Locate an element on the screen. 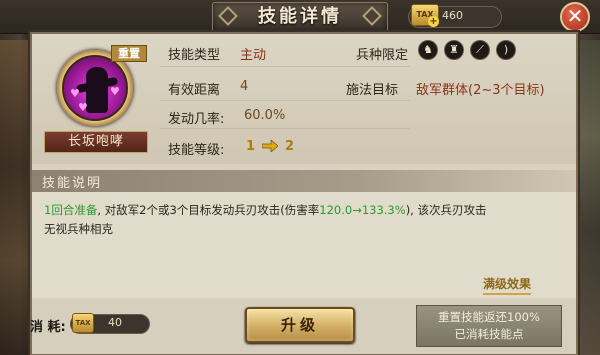 The width and height of the screenshot is (600, 355). range-label: 有效距离 is located at coordinates (194, 90).